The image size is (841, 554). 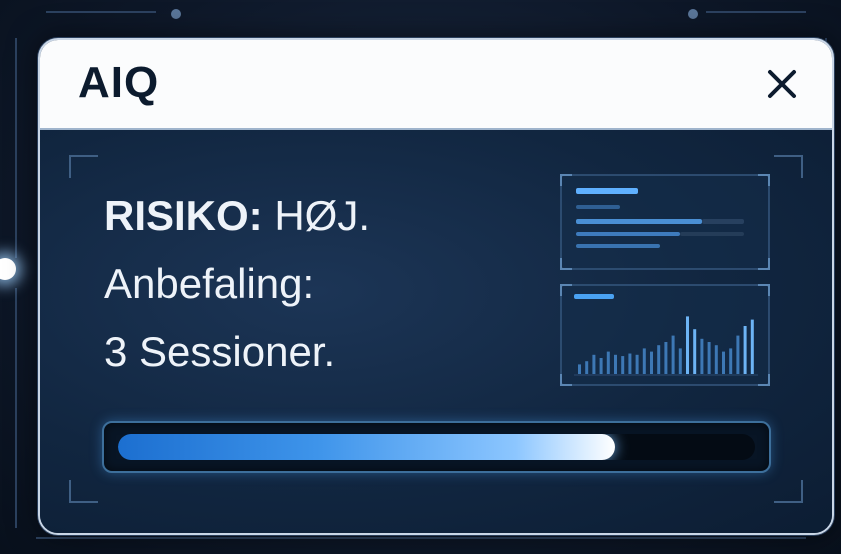 I want to click on risk-message: RISIKO: HØJ. Anbefaling: 3 Sessioner., so click(x=237, y=284).